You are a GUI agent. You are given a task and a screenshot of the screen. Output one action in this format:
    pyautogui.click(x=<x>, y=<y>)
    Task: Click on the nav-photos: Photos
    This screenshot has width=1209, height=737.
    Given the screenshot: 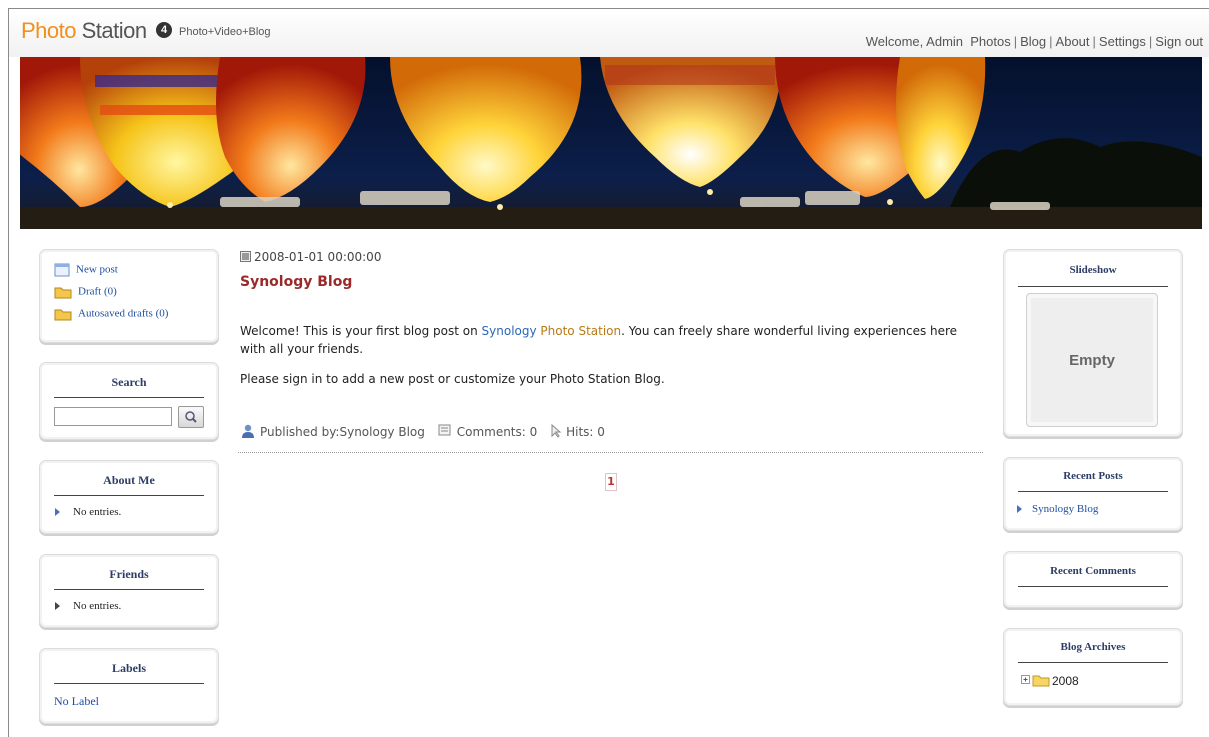 What is the action you would take?
    pyautogui.click(x=990, y=41)
    